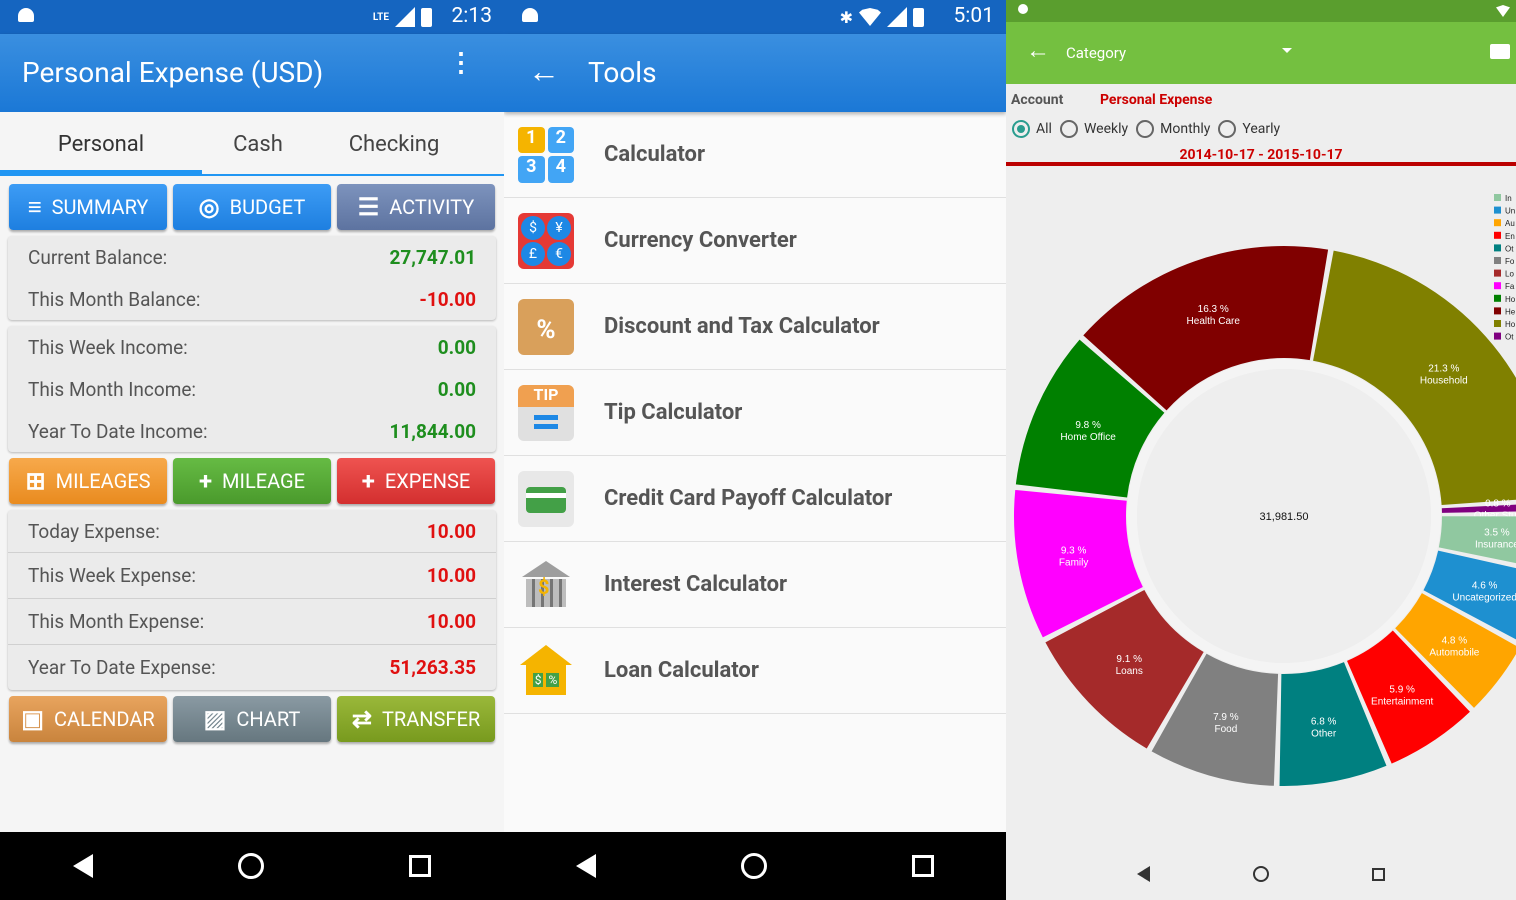 Image resolution: width=1516 pixels, height=900 pixels. I want to click on summary-button: ≡ SUMMARY, so click(88, 207).